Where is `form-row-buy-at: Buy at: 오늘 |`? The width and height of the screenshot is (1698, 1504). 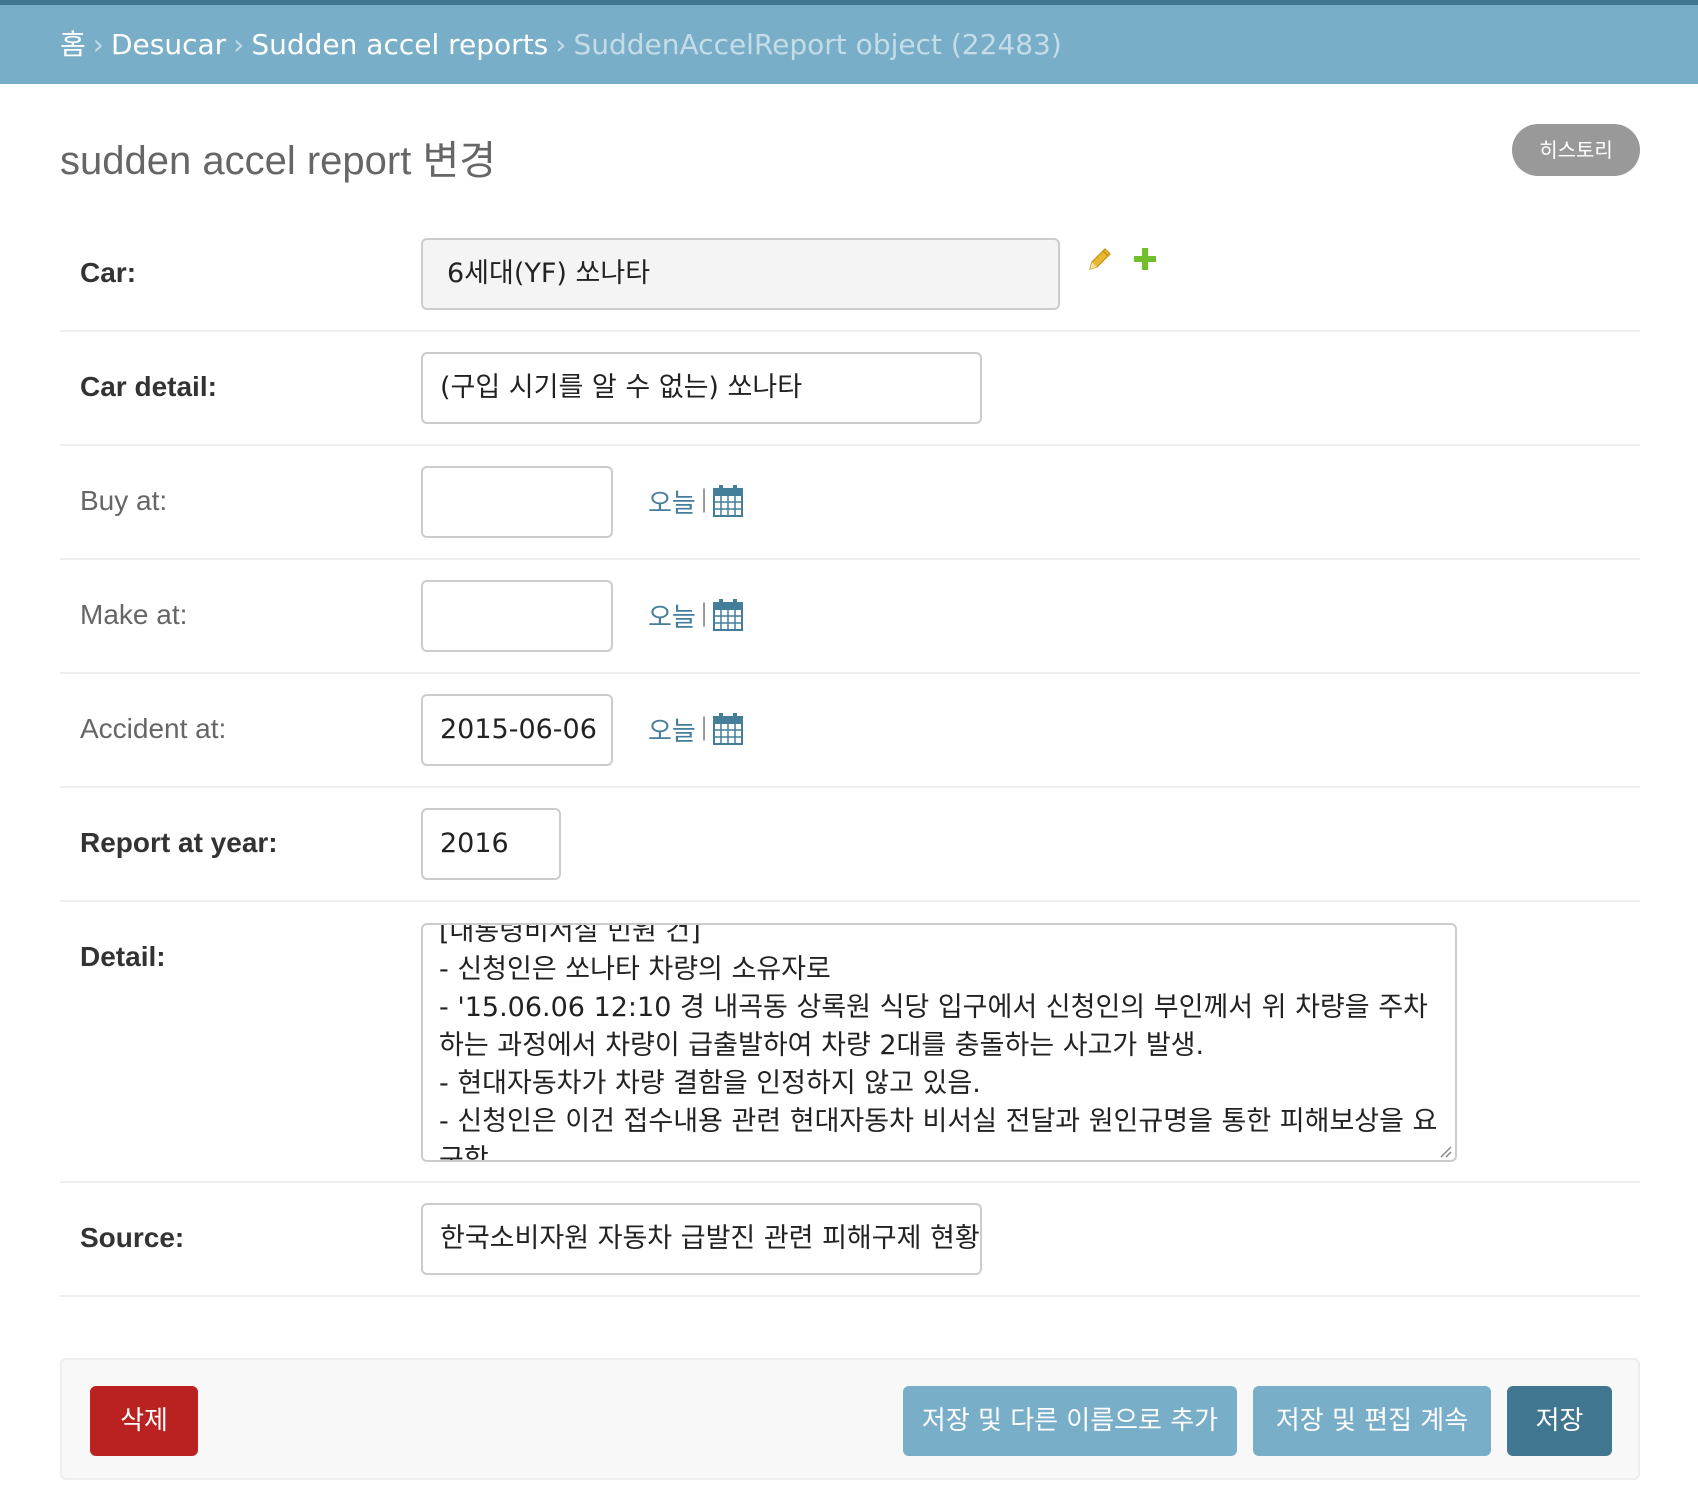 form-row-buy-at: Buy at: 오늘 | is located at coordinates (850, 503).